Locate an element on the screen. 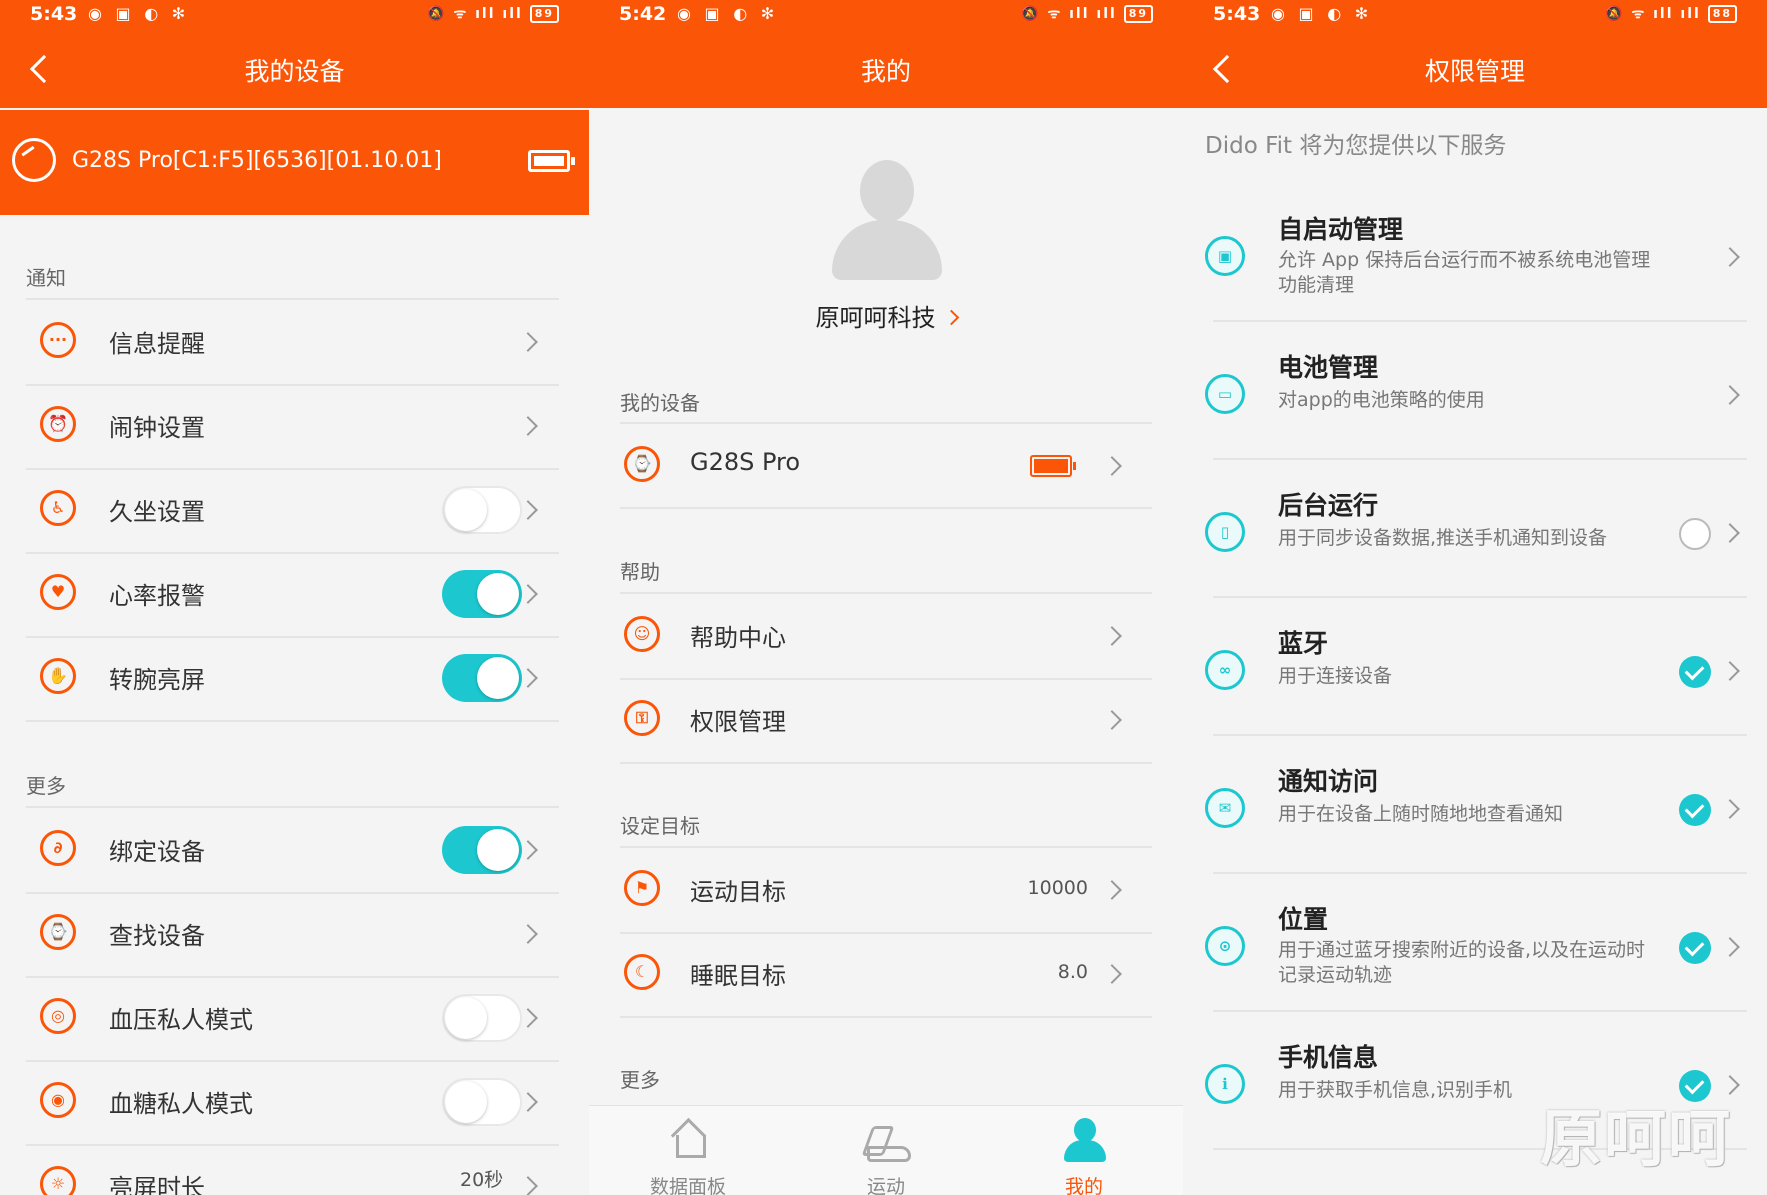 This screenshot has height=1195, width=1767. settings-row: ✋ 转腕亮屏 is located at coordinates (292, 678).